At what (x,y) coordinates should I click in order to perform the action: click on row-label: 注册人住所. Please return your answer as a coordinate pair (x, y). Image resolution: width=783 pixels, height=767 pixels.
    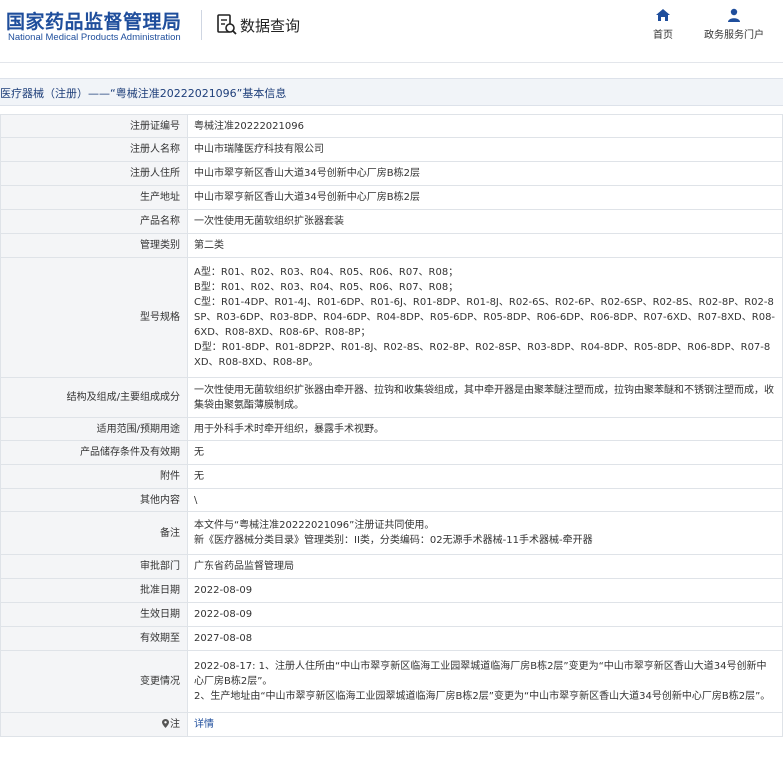
    Looking at the image, I should click on (94, 173).